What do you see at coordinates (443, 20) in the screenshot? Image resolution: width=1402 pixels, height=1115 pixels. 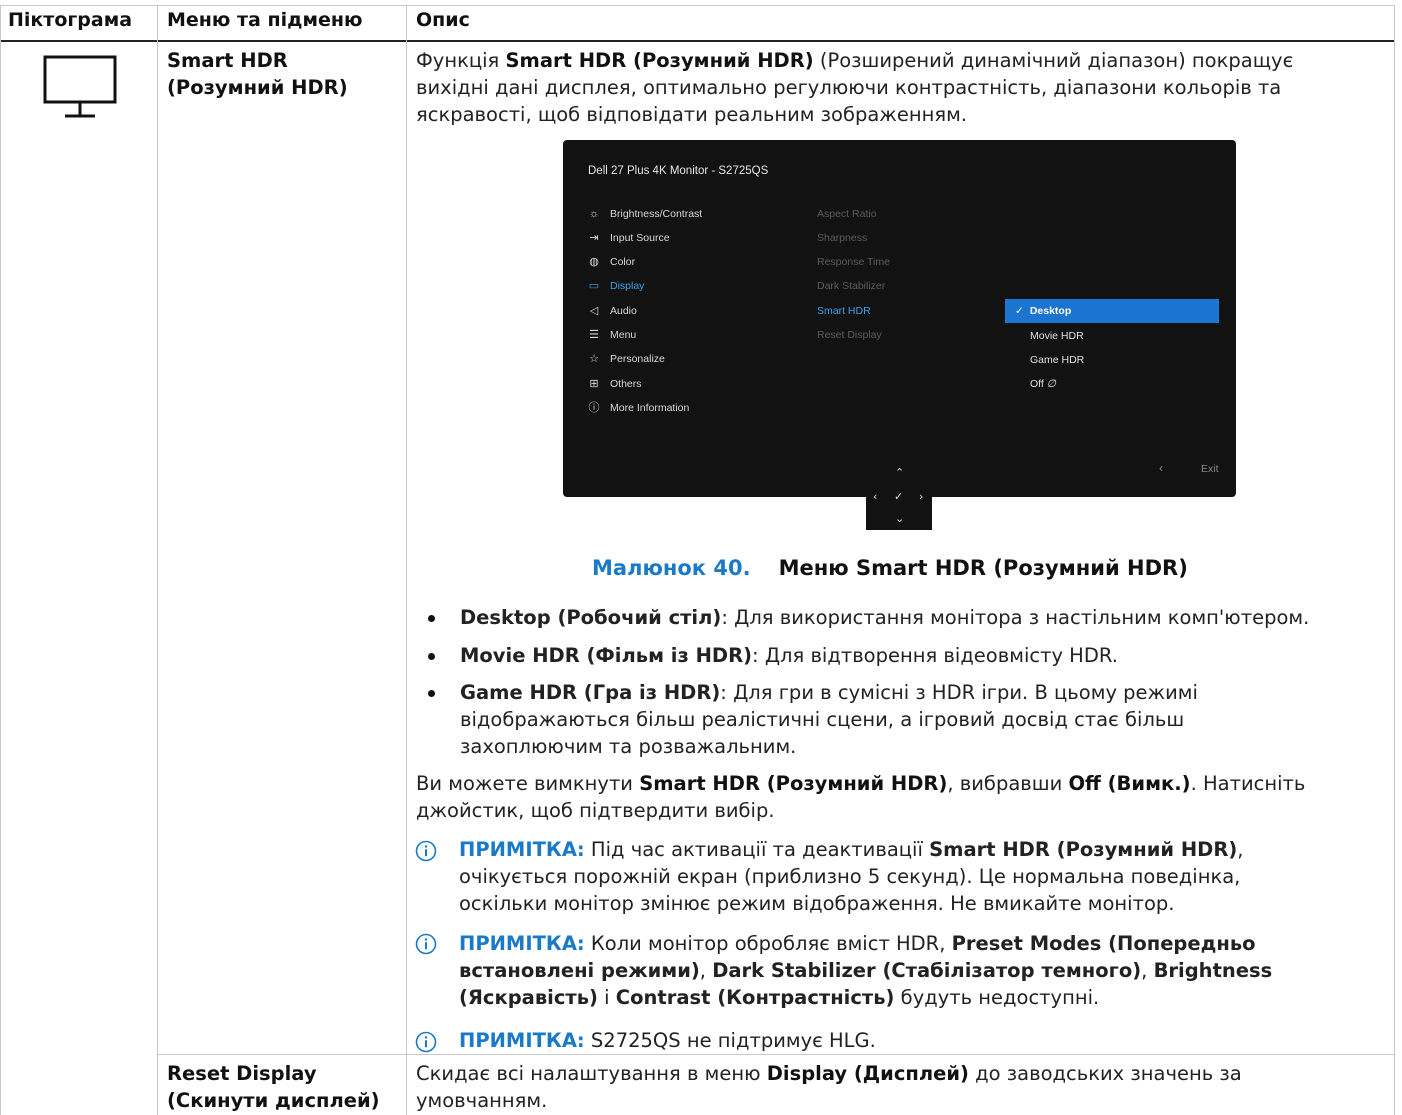 I see `header-description-column: Опис` at bounding box center [443, 20].